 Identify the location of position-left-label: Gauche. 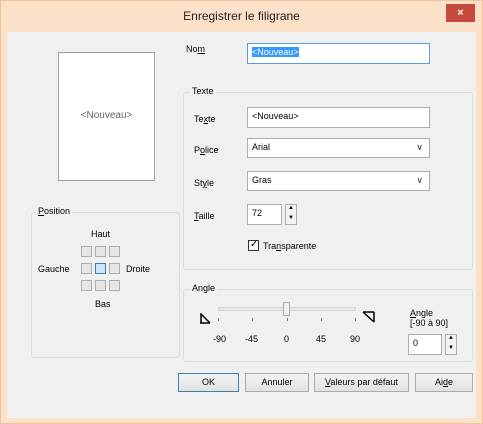
(54, 269).